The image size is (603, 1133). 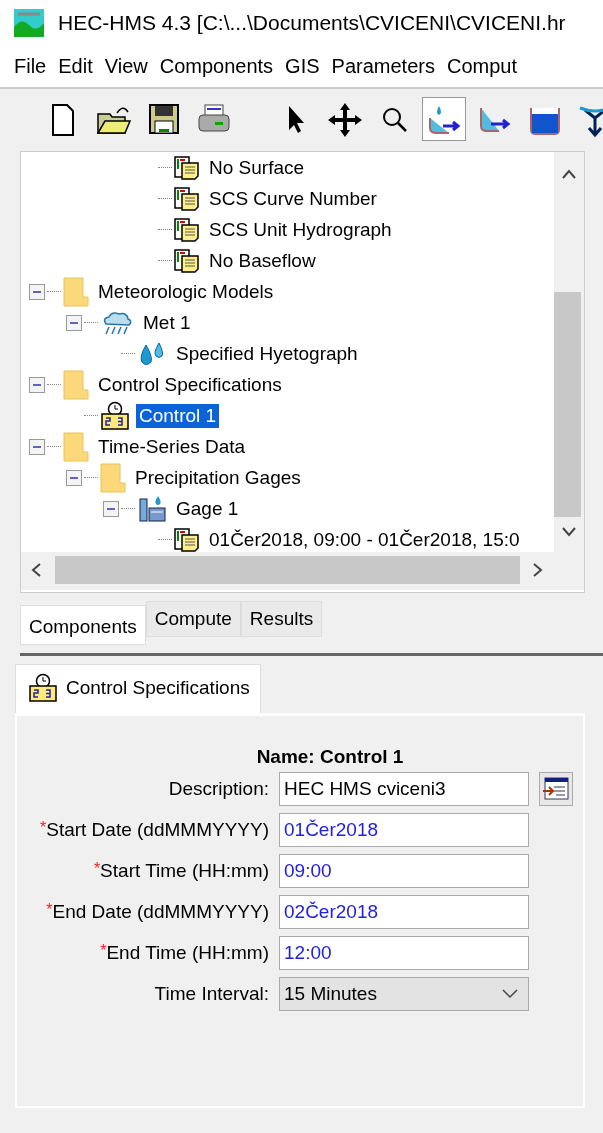 What do you see at coordinates (404, 994) in the screenshot?
I see `dropdown: 15 Minutes` at bounding box center [404, 994].